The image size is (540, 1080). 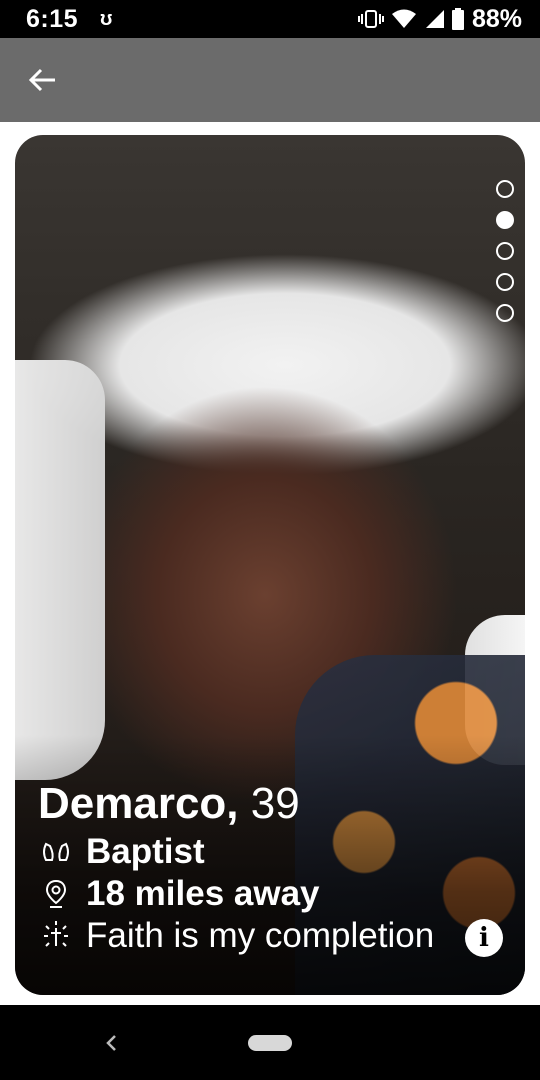 What do you see at coordinates (106, 18) in the screenshot?
I see `notification-app-icon: ʊ` at bounding box center [106, 18].